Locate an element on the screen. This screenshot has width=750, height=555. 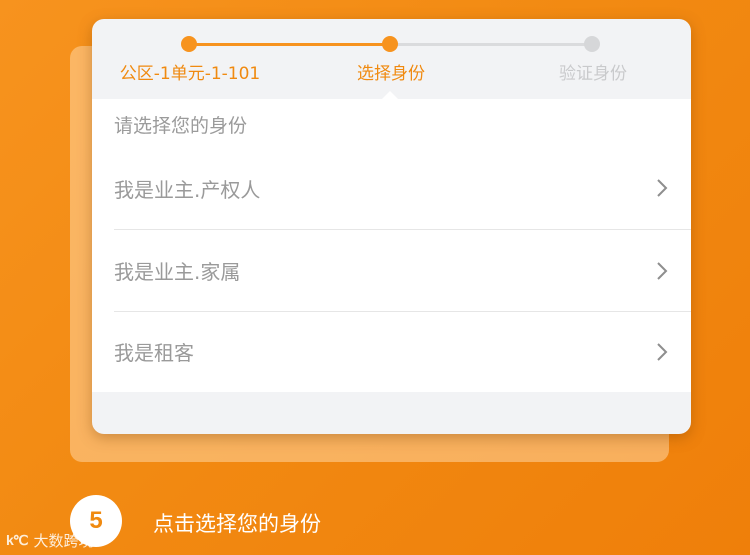
watermark: k℃ 大数跨境 is located at coordinates (50, 540).